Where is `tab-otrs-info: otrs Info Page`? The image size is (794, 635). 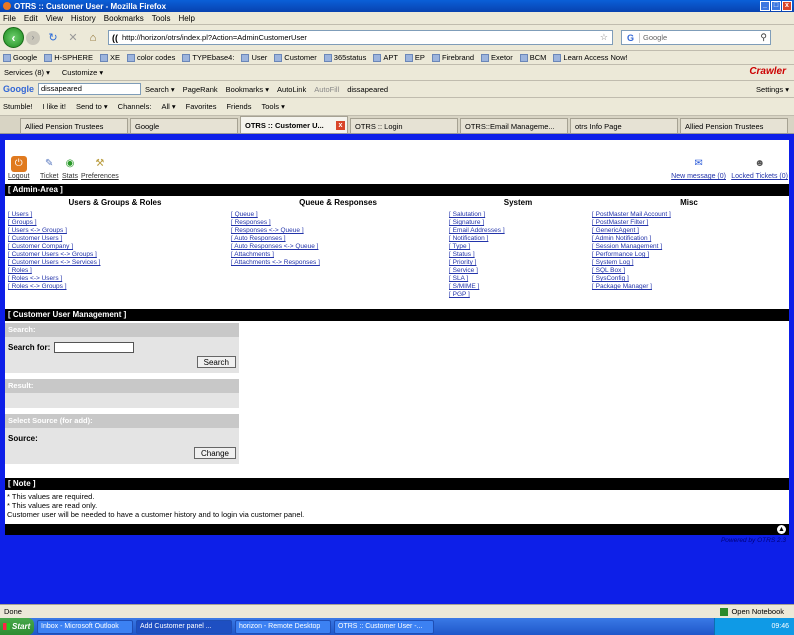 tab-otrs-info: otrs Info Page is located at coordinates (624, 125).